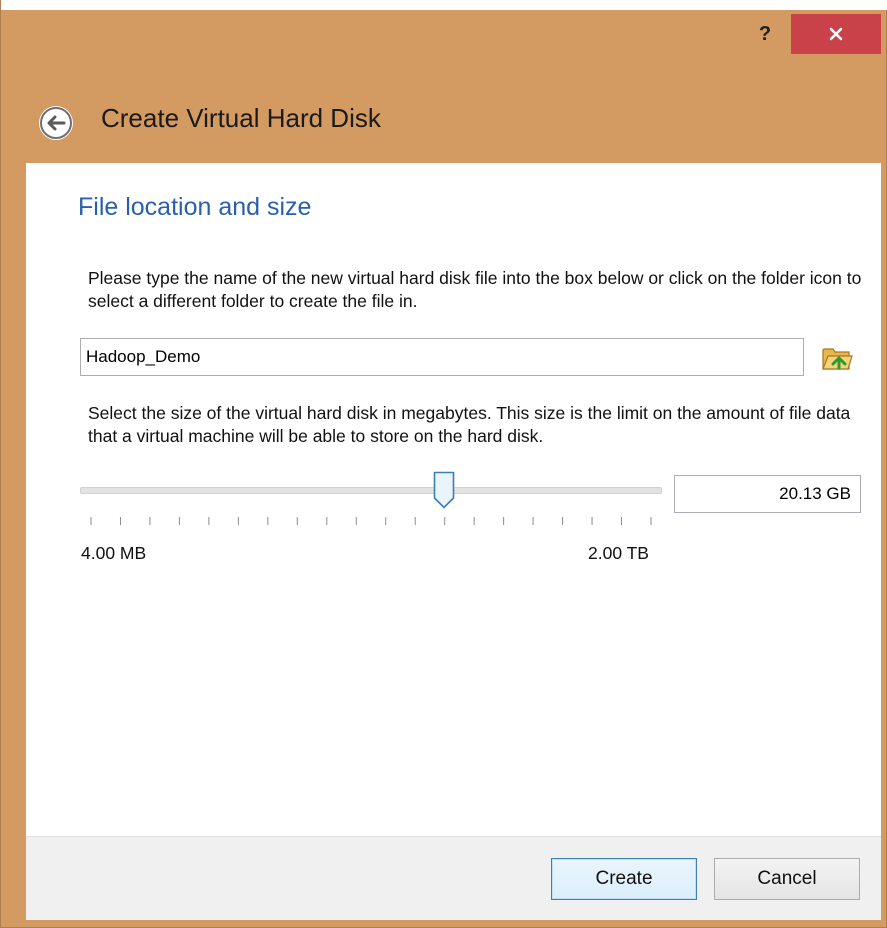 This screenshot has height=928, width=887. What do you see at coordinates (371, 490) in the screenshot?
I see `slider-track` at bounding box center [371, 490].